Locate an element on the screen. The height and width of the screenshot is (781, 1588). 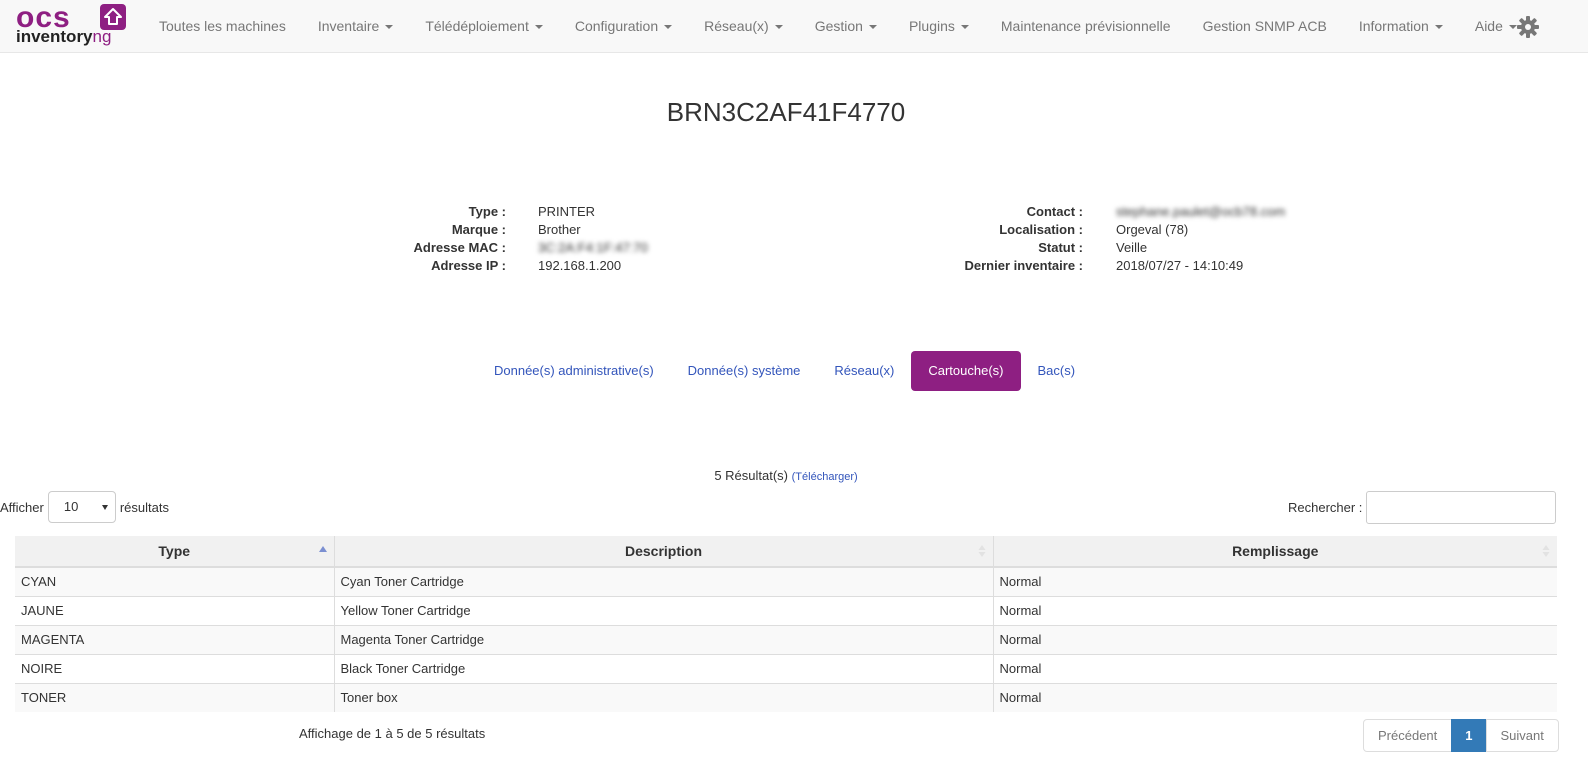
summary-row: Type : PRINTER is located at coordinates (554, 212).